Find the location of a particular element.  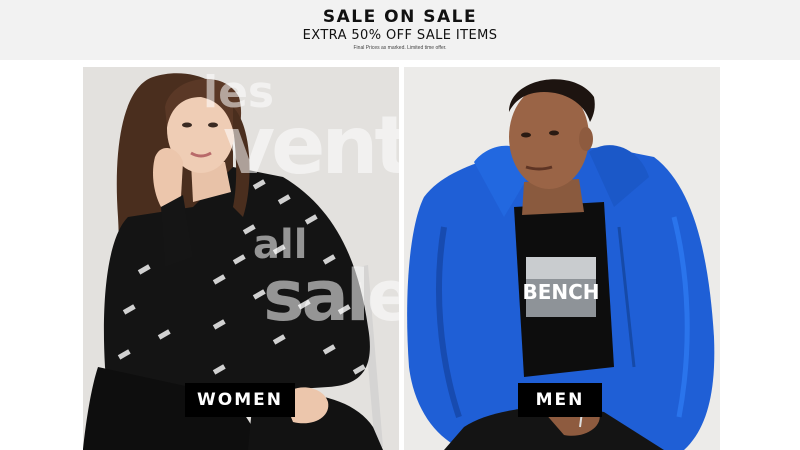

banner-subtitle: EXTRA 50% OFF SALE ITEMS is located at coordinates (400, 35).